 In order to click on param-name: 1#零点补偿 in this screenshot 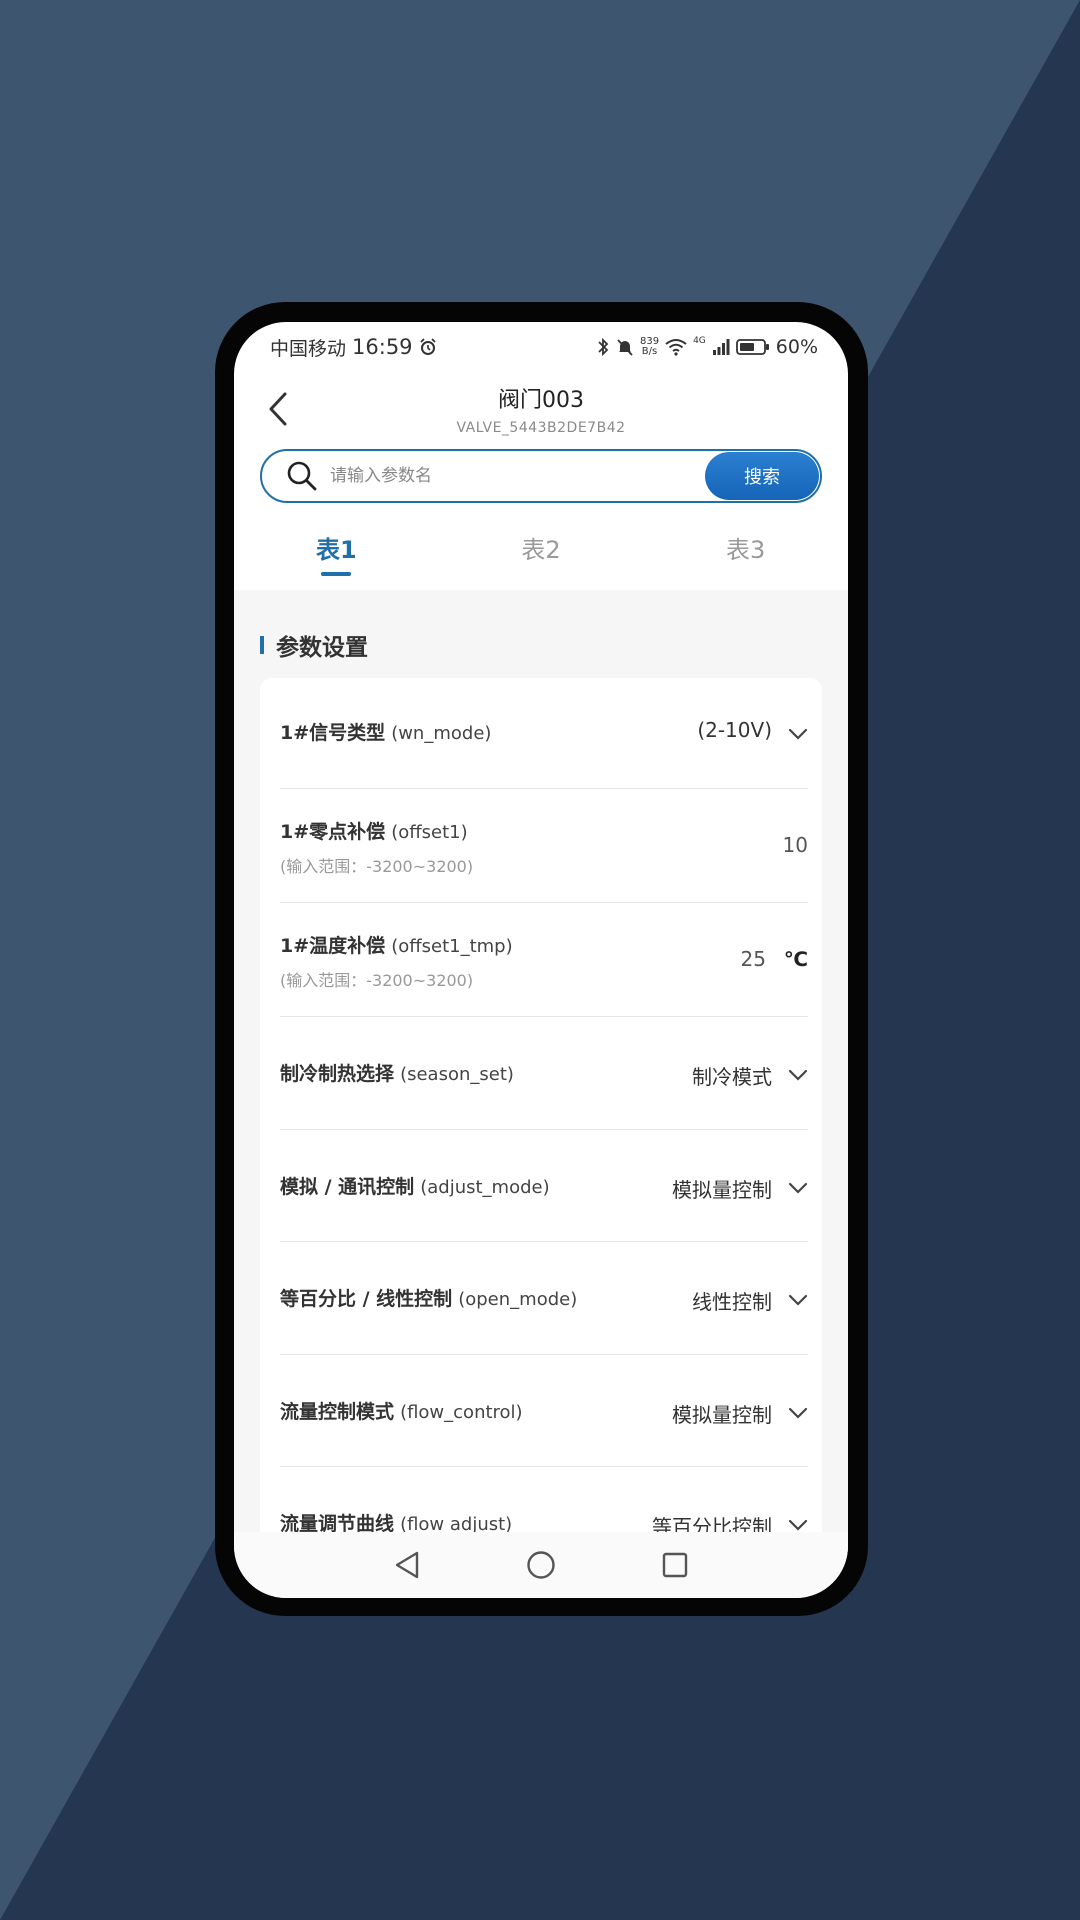, I will do `click(333, 832)`.